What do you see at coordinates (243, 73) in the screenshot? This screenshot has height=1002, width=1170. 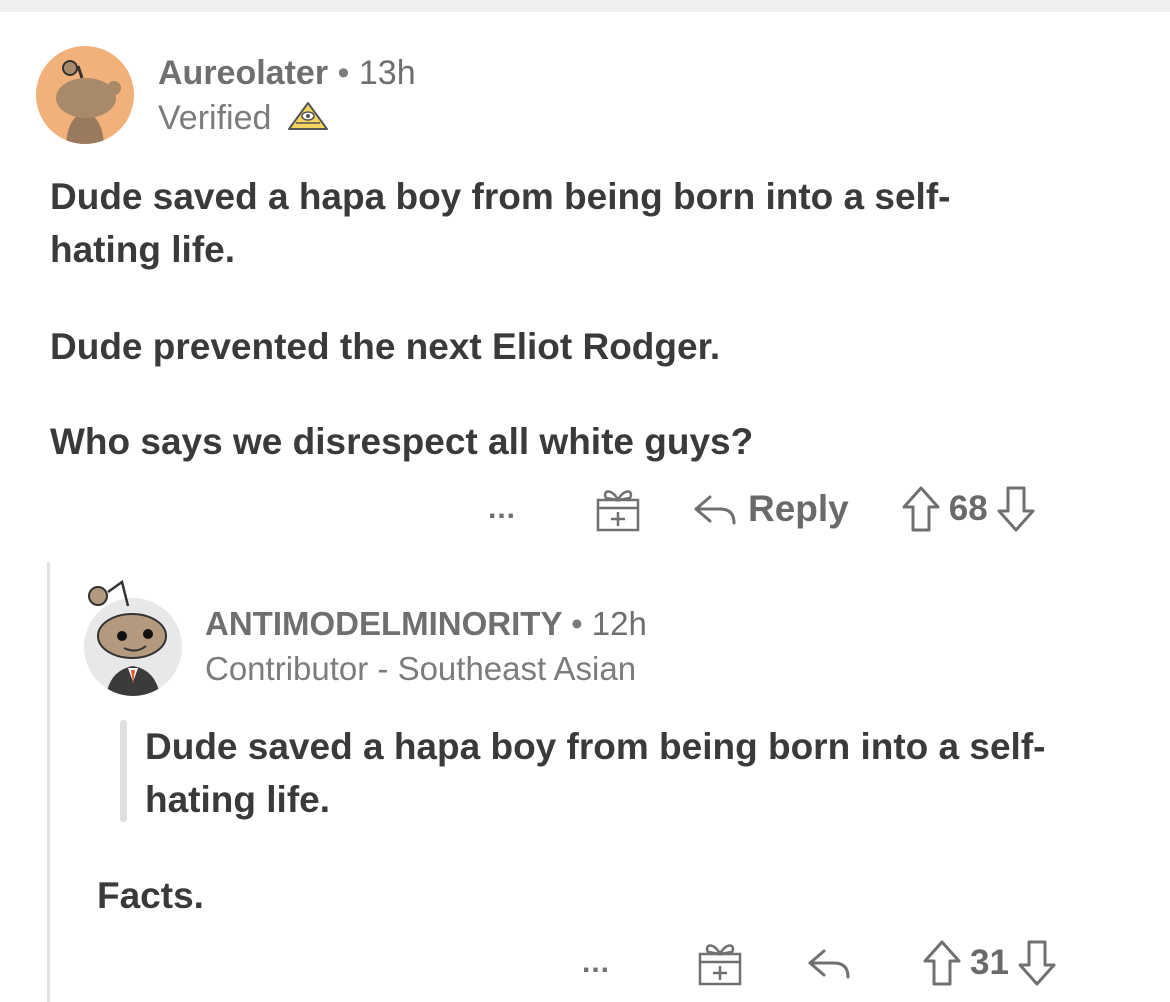 I see `username: Aureolater` at bounding box center [243, 73].